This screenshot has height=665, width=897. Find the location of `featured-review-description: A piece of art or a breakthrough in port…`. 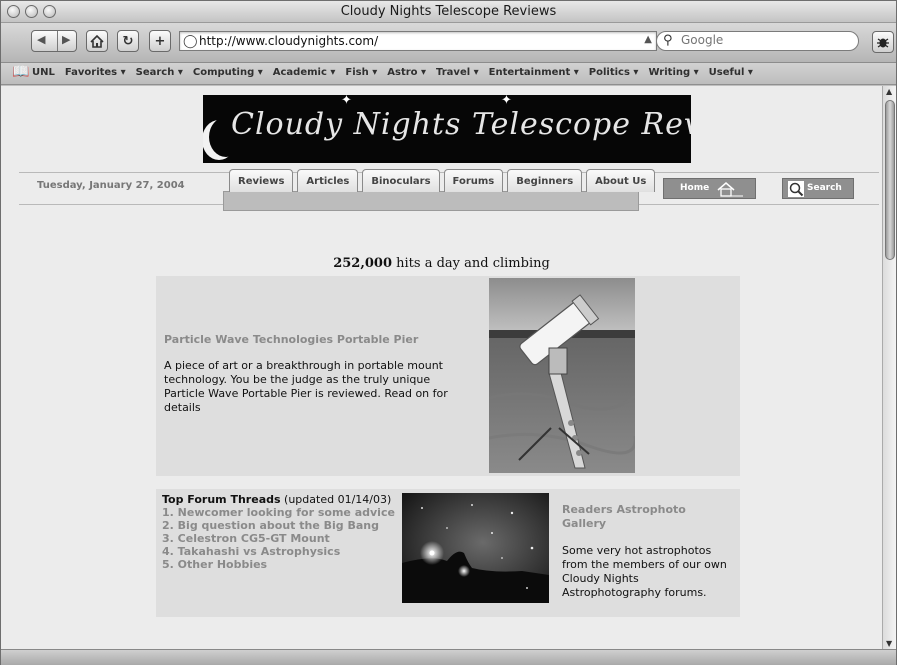

featured-review-description: A piece of art or a breakthrough in port… is located at coordinates (306, 386).